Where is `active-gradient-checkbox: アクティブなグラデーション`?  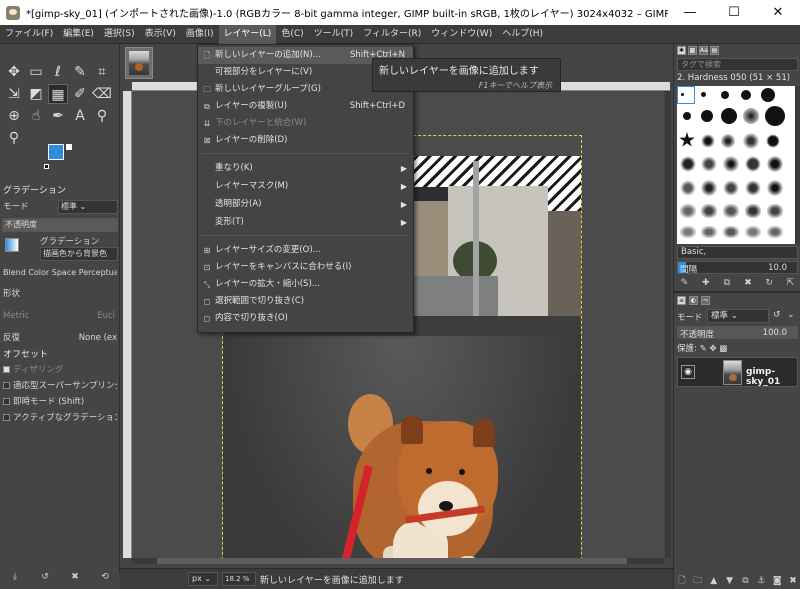 active-gradient-checkbox: アクティブなグラデーション is located at coordinates (60, 418).